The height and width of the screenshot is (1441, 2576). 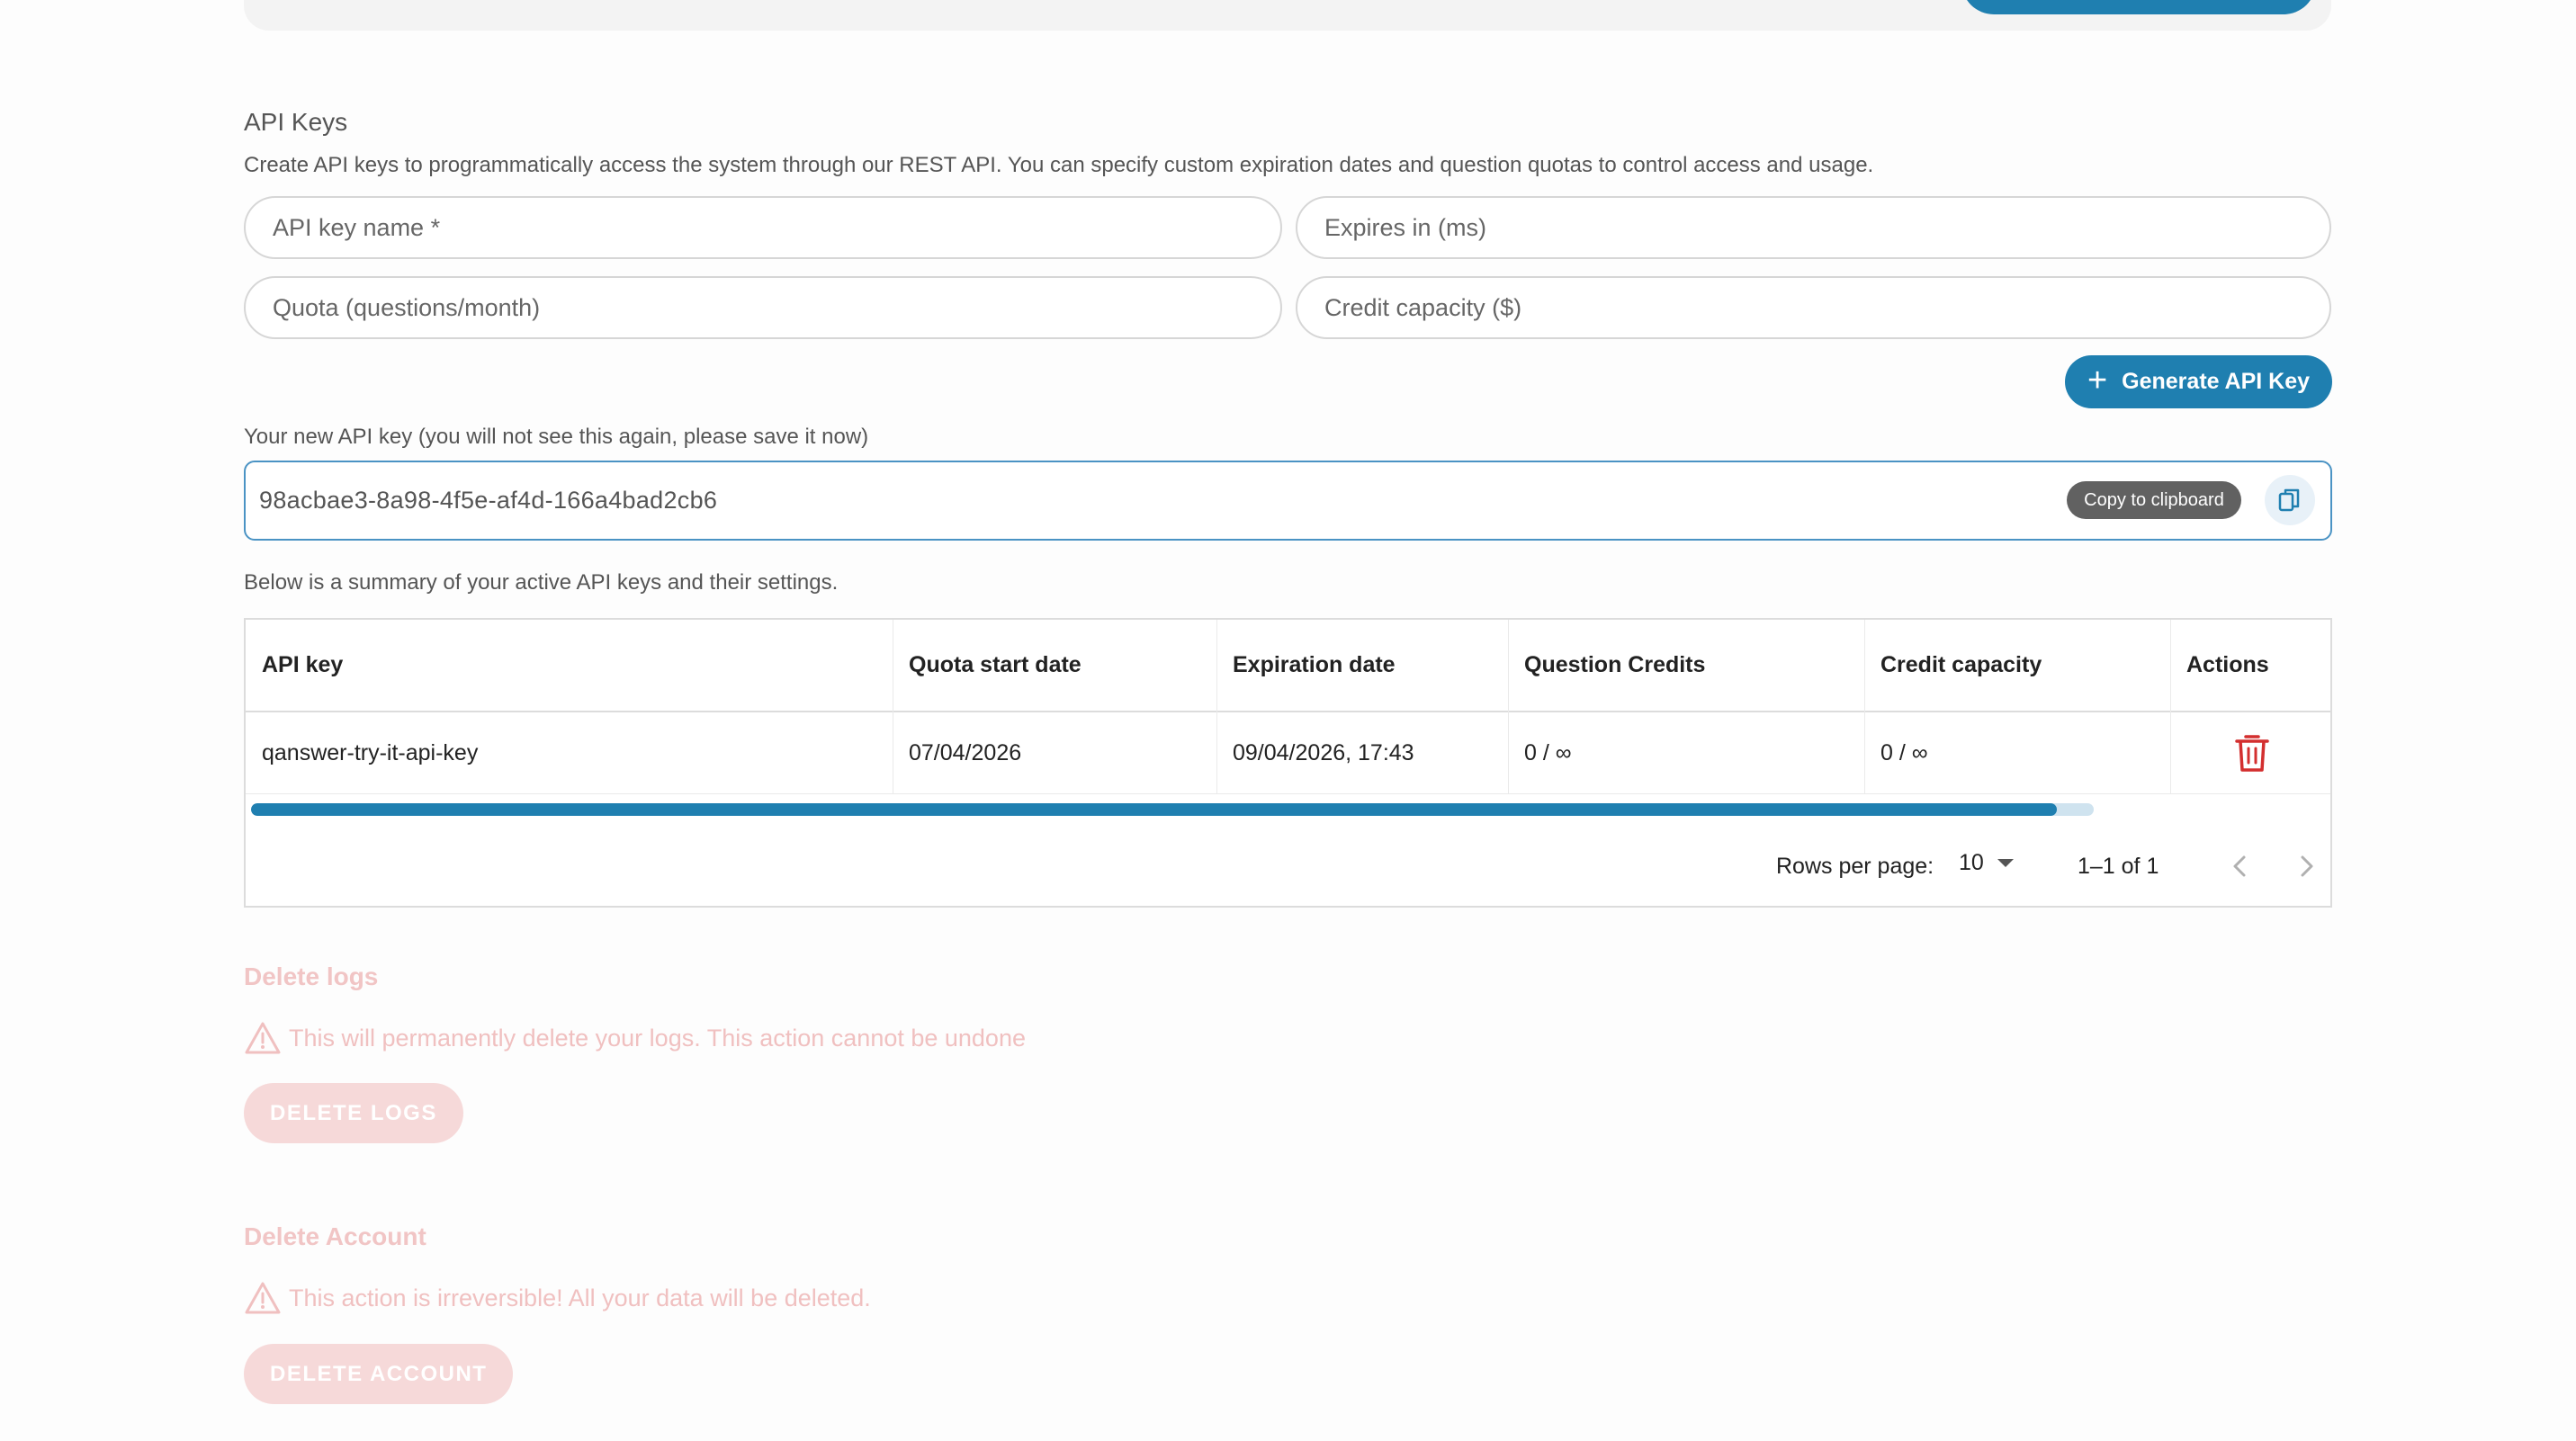 I want to click on header-credit-capacity: Credit capacity, so click(x=2017, y=665).